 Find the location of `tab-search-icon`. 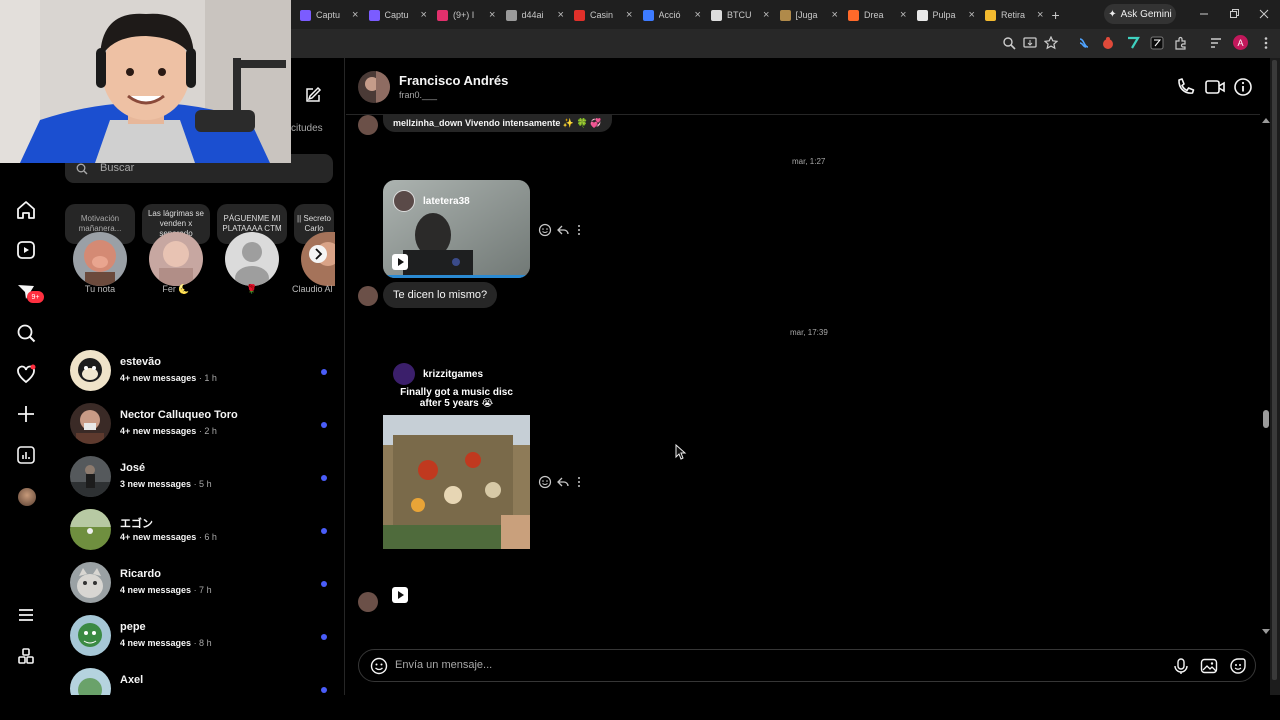

tab-search-icon is located at coordinates (1216, 43).